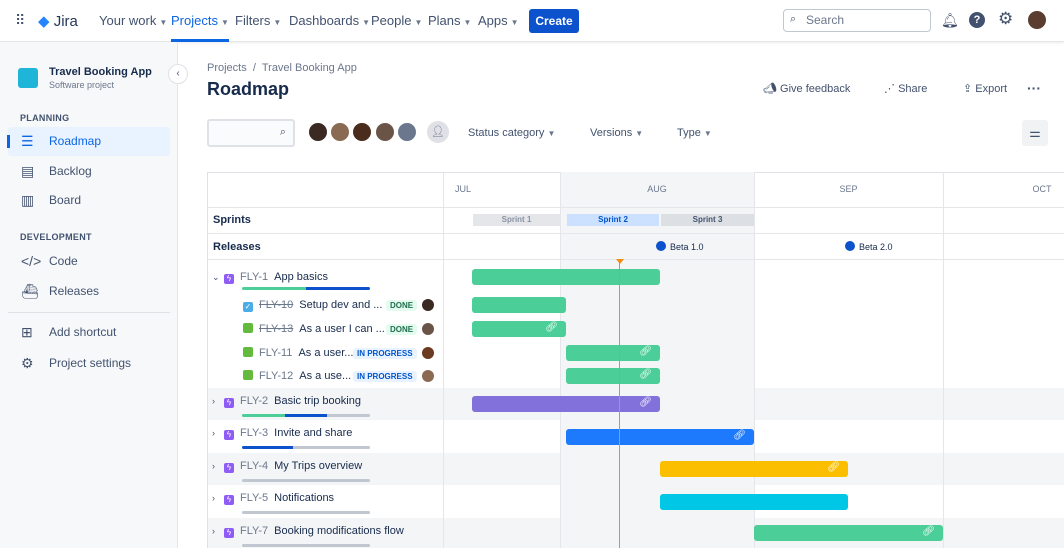 This screenshot has width=1064, height=548. What do you see at coordinates (20, 20) in the screenshot?
I see `app-switcher-icon: ⠿` at bounding box center [20, 20].